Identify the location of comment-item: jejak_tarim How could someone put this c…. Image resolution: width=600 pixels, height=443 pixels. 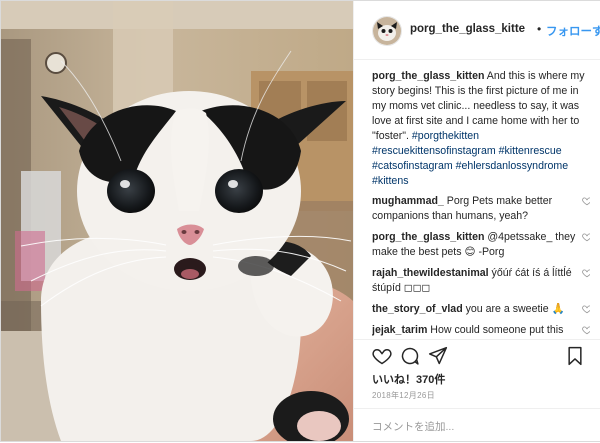
(481, 330).